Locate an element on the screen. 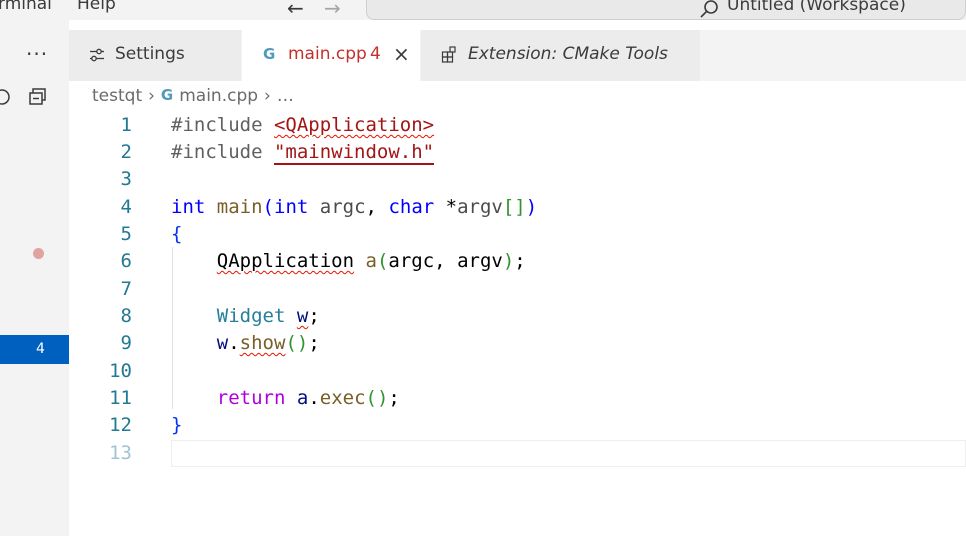 This screenshot has height=536, width=966. code-line-4: int main(int argc, char *argv[]) is located at coordinates (354, 207).